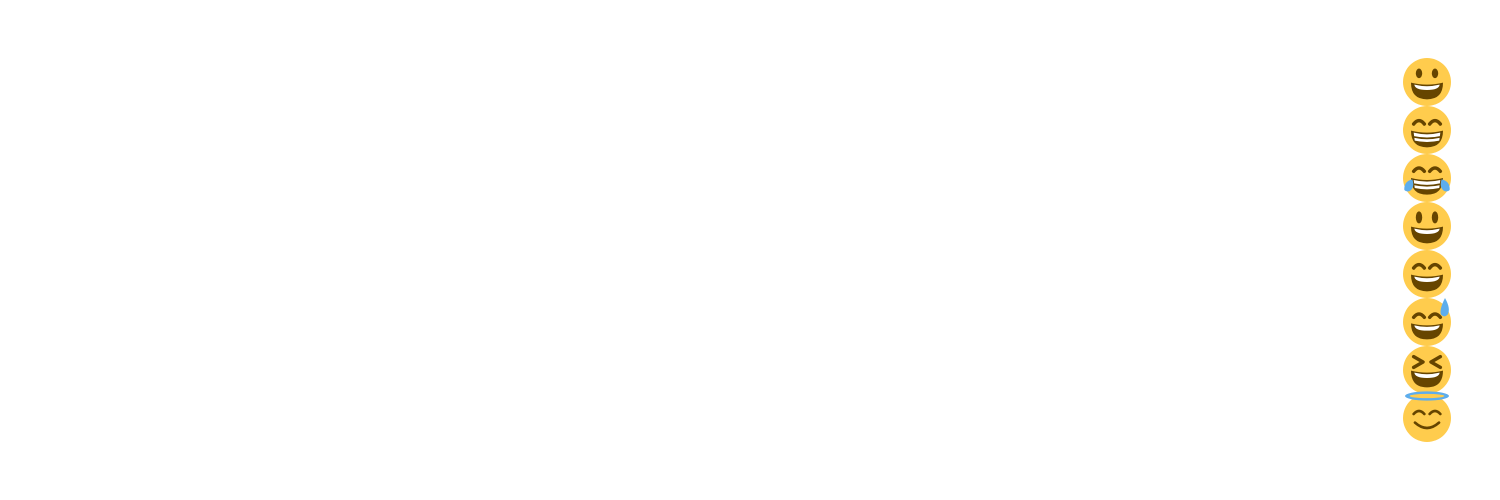 The width and height of the screenshot is (1500, 500). I want to click on face-with-tears-of-joy-icon, so click(1427, 178).